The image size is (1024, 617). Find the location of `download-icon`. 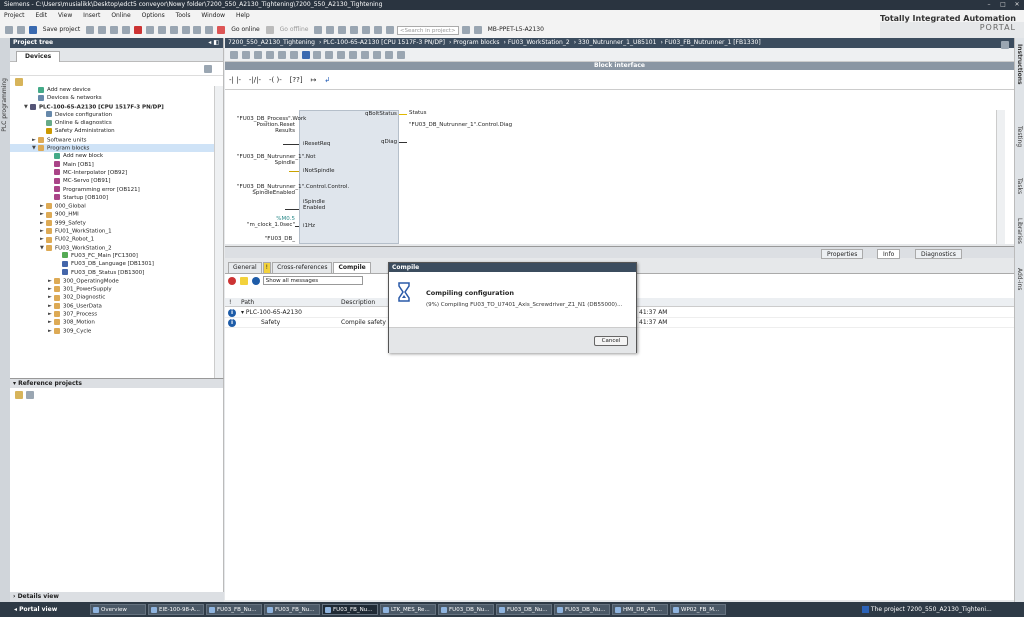

download-icon is located at coordinates (185, 30).